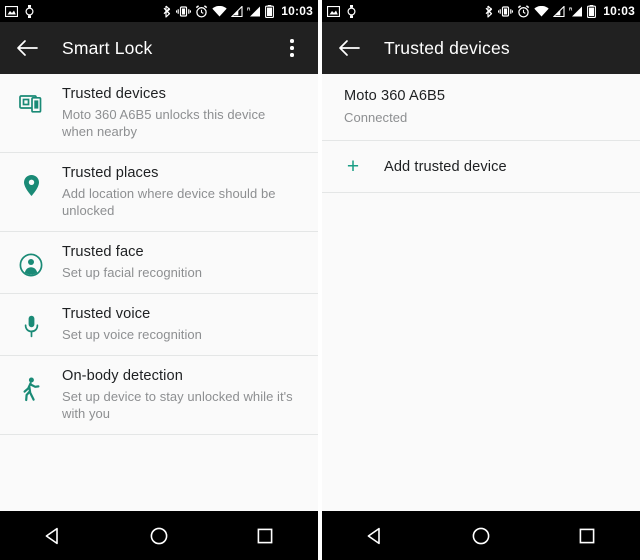 Image resolution: width=640 pixels, height=560 pixels. What do you see at coordinates (31, 180) in the screenshot?
I see `location-pin-icon` at bounding box center [31, 180].